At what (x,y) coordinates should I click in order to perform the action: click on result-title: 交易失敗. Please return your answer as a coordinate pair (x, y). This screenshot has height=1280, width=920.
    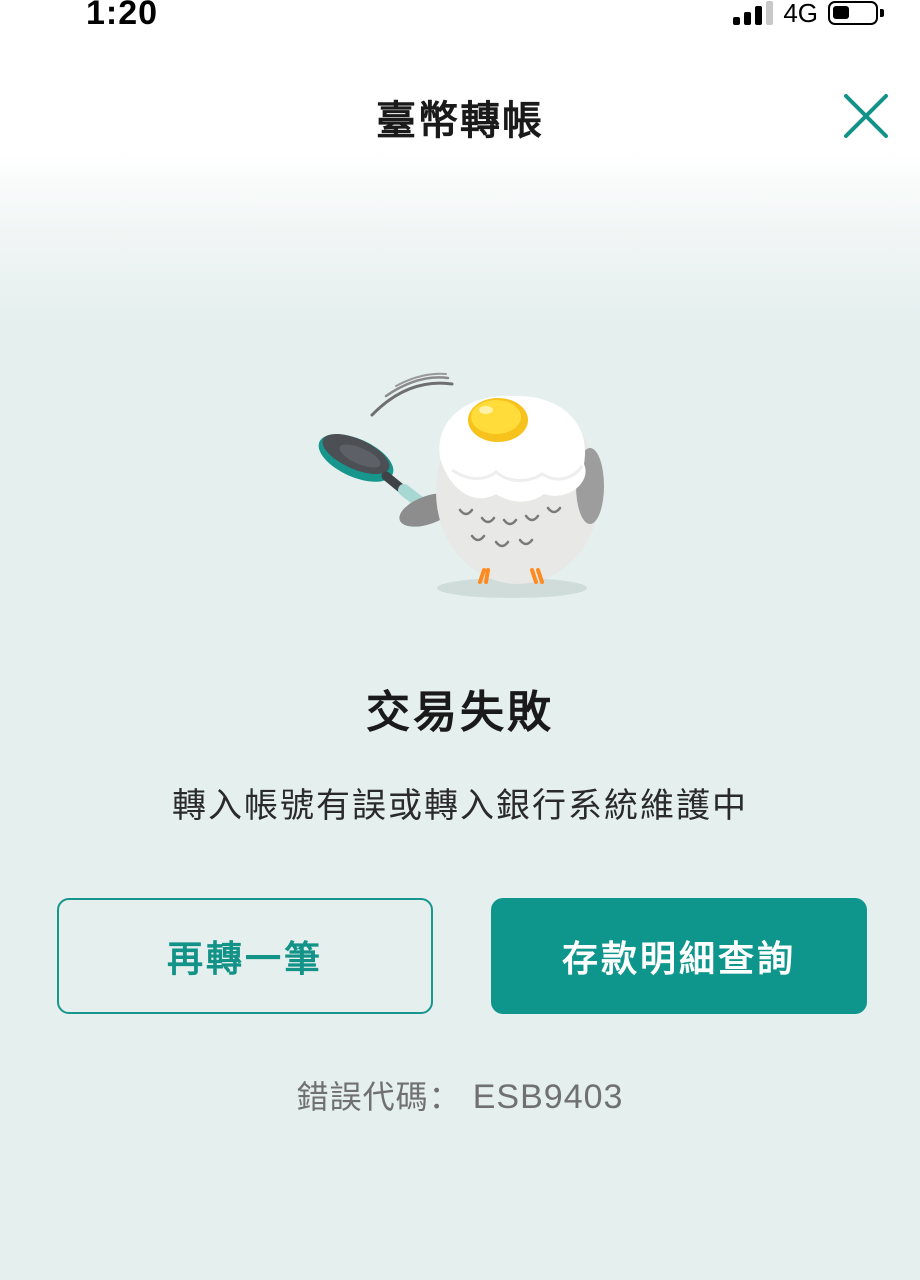
    Looking at the image, I should click on (460, 712).